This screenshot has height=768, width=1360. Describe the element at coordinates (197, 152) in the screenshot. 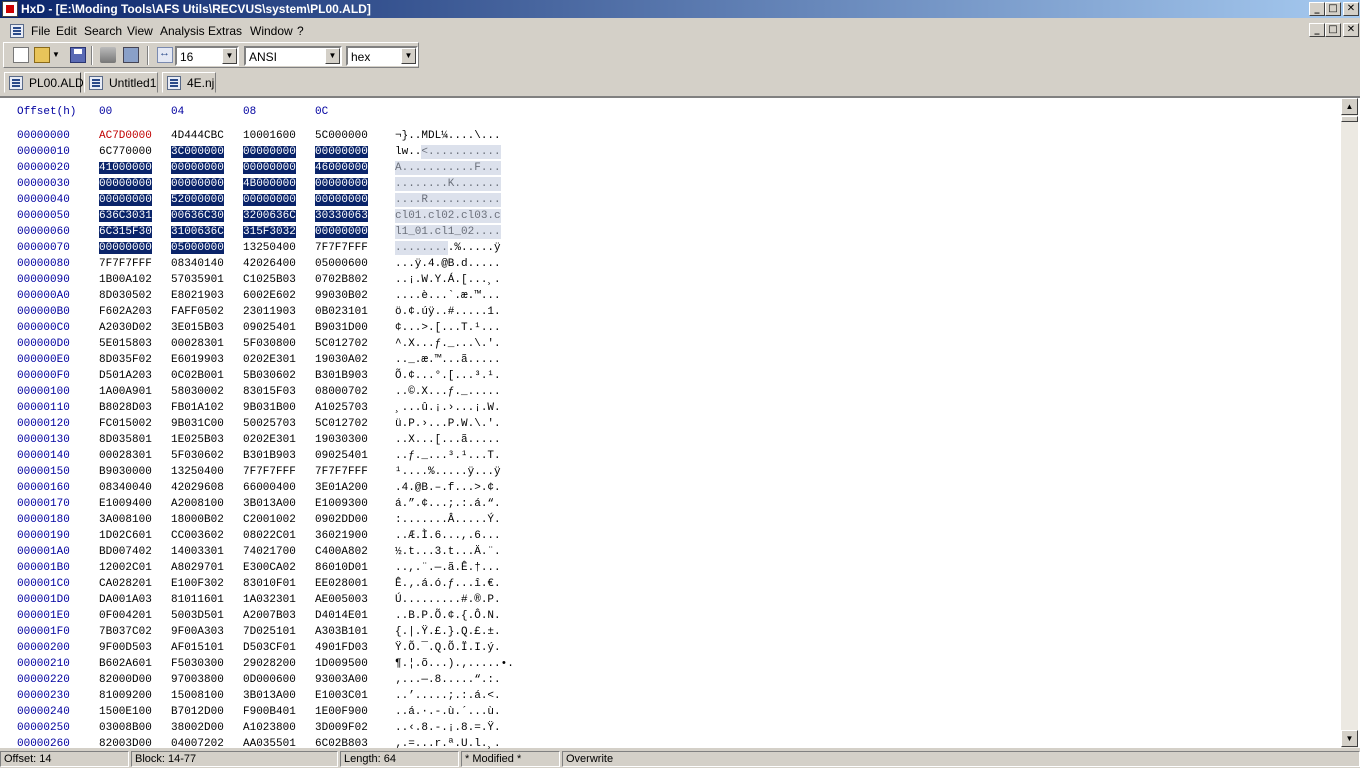

I see `hex-group: 3C000000` at that location.